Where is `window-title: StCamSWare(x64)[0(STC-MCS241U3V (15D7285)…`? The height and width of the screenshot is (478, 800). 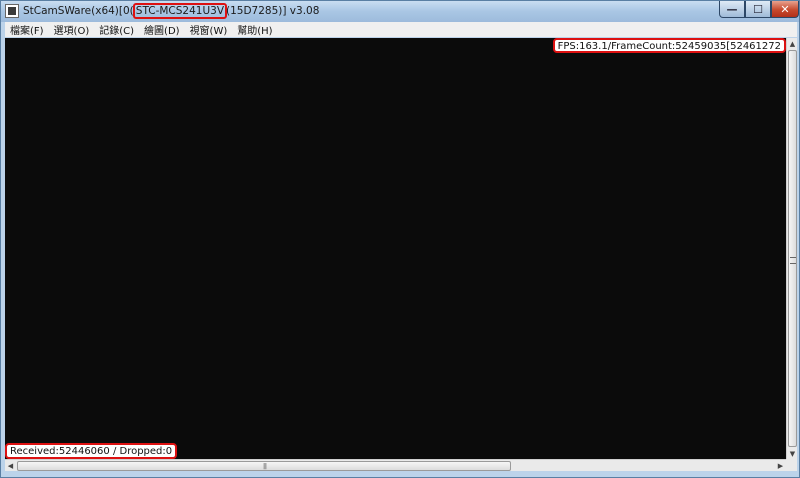 window-title: StCamSWare(x64)[0(STC-MCS241U3V (15D7285)… is located at coordinates (171, 11).